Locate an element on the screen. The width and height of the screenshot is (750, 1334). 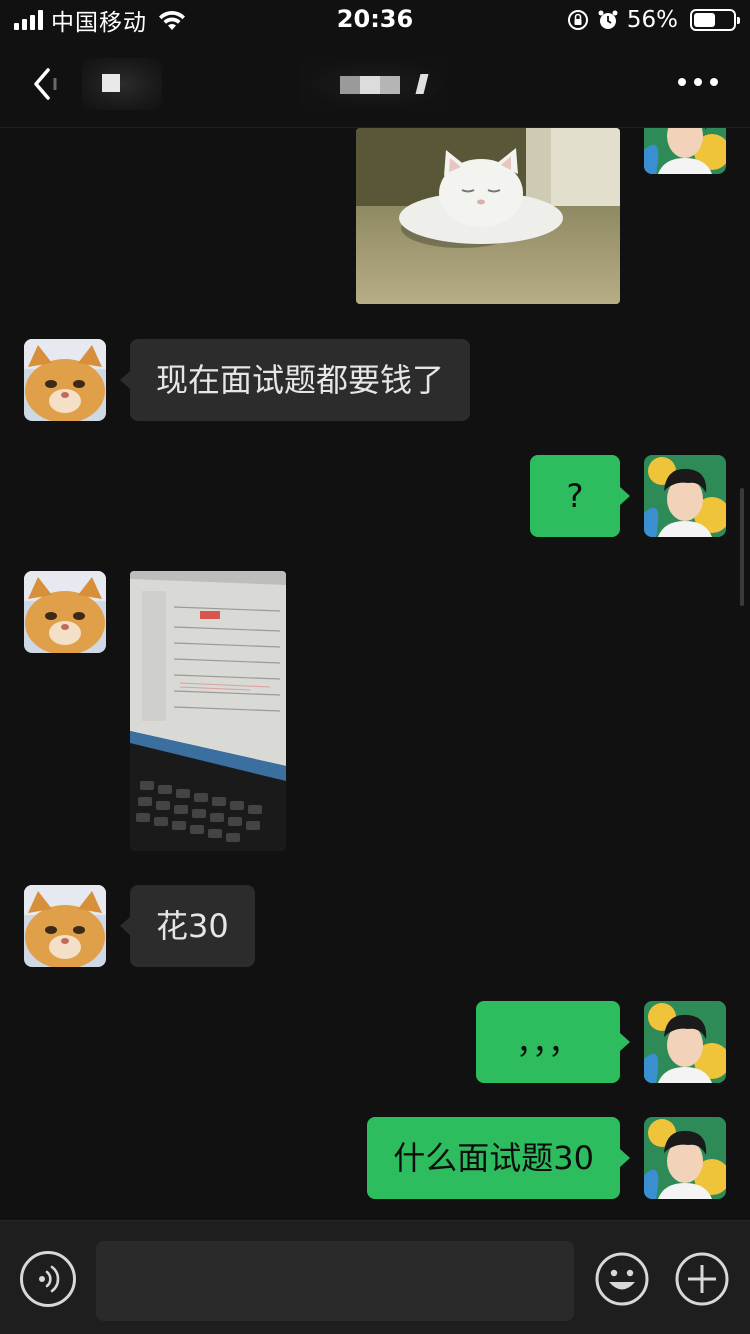
battery-percent: 56% is located at coordinates (652, 20).